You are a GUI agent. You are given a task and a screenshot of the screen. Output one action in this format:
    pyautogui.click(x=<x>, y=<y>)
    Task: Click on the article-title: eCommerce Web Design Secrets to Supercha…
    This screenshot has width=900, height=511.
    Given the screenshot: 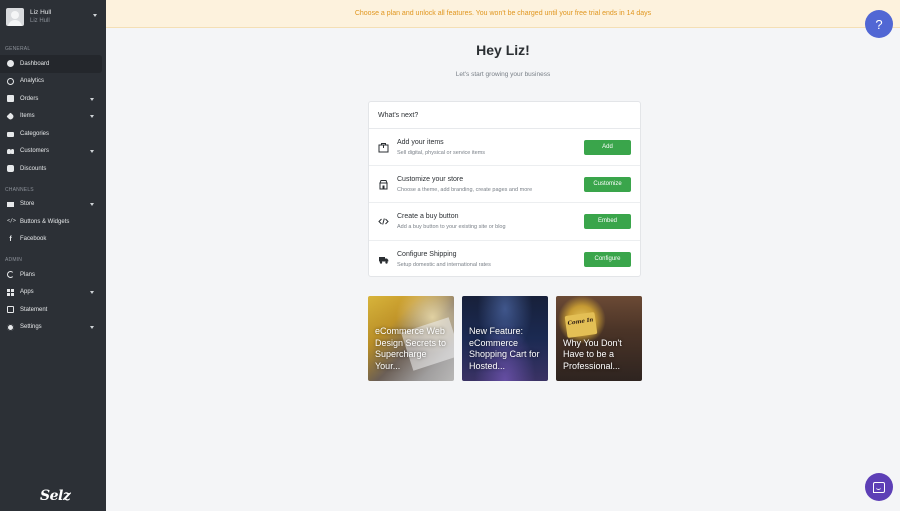 What is the action you would take?
    pyautogui.click(x=411, y=348)
    